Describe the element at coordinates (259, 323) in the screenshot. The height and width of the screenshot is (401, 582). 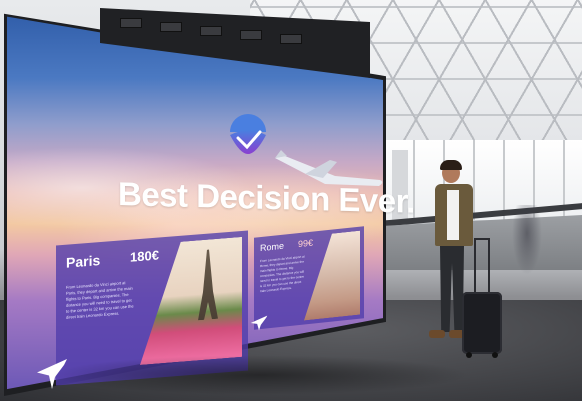
I see `airplane-icon` at that location.